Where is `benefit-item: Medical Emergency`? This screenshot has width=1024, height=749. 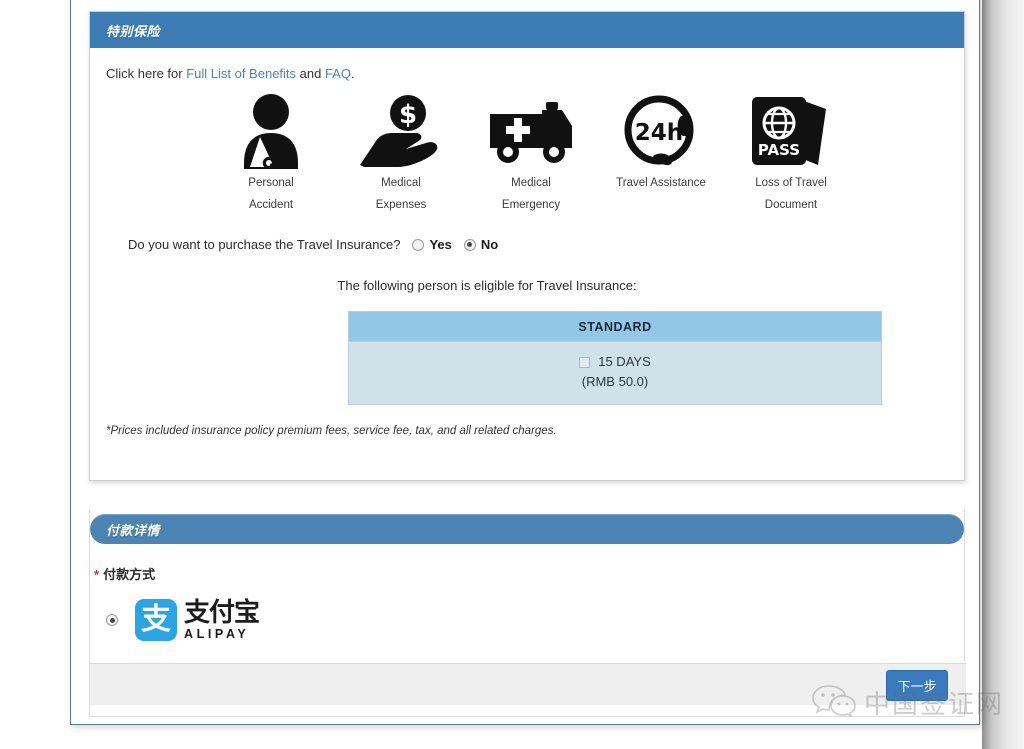 benefit-item: Medical Emergency is located at coordinates (531, 153).